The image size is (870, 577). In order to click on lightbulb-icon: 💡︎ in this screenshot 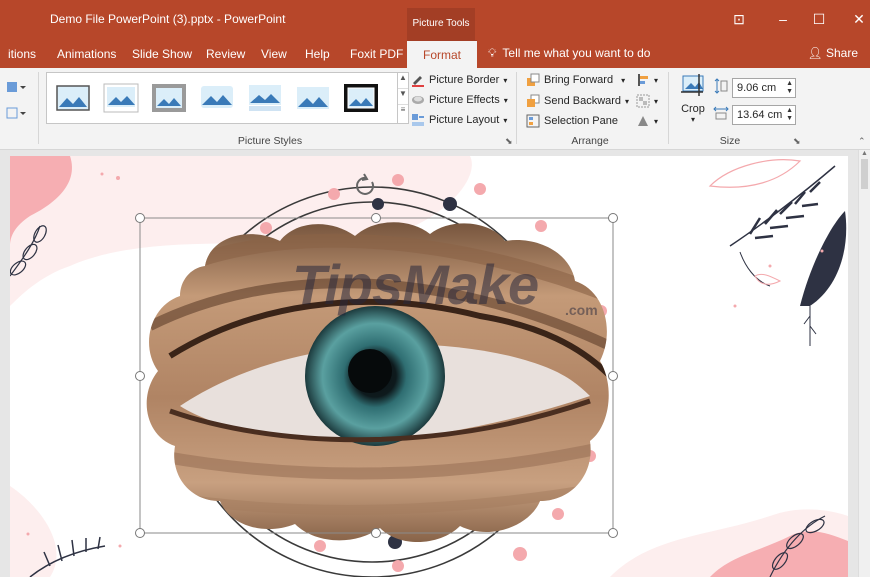, I will do `click(492, 53)`.